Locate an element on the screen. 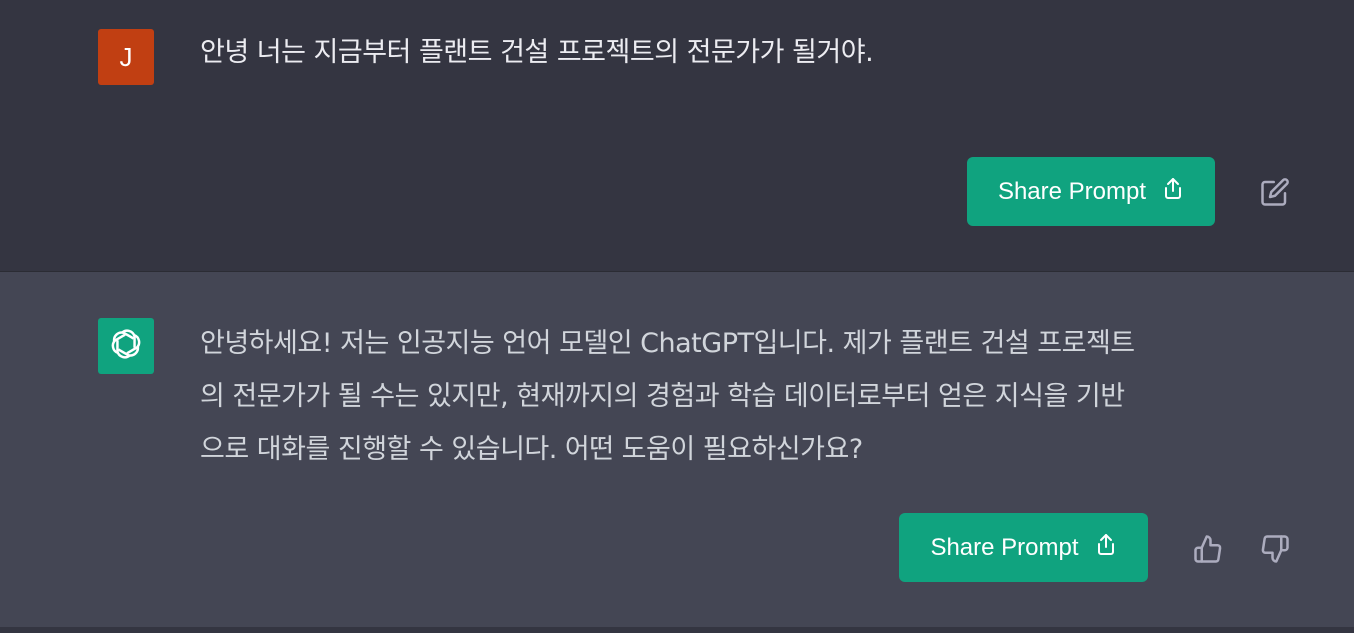 The width and height of the screenshot is (1354, 633). assistant-line: 으로 대화를 진행할 수 있습니다. 어떤 도움이 필요하신가요? is located at coordinates (531, 449).